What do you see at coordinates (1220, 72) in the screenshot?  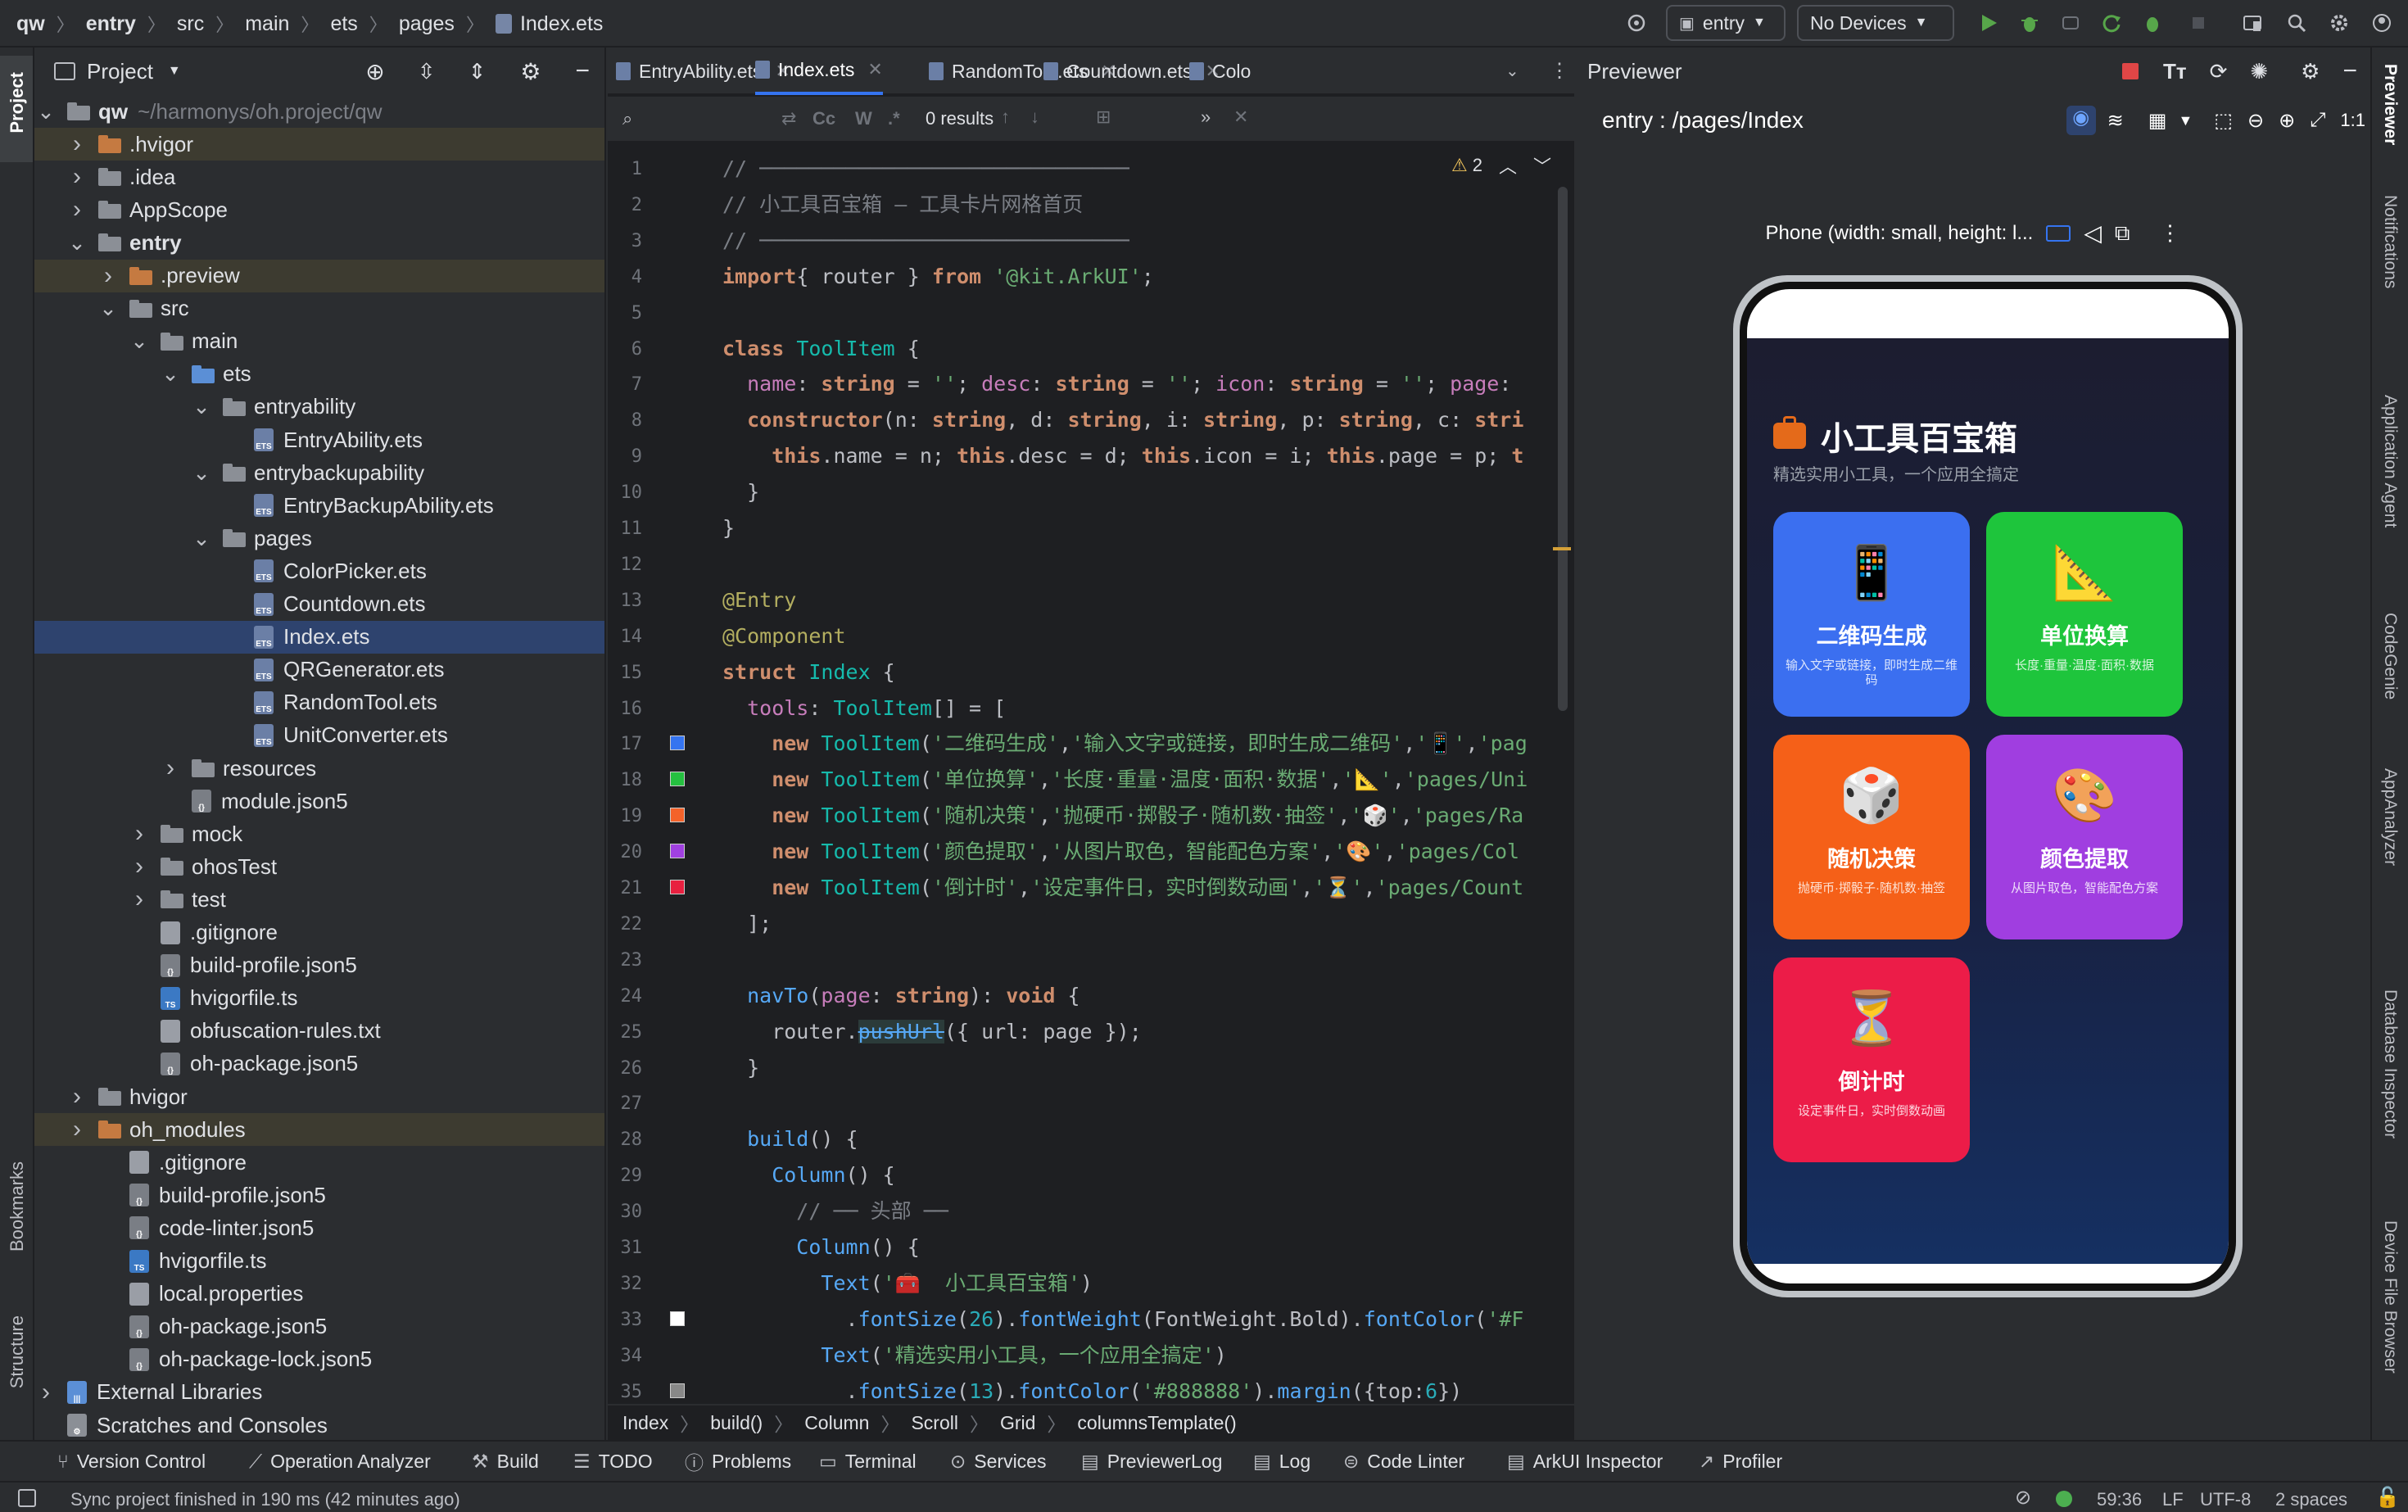 I see `editor-tab: Colo` at bounding box center [1220, 72].